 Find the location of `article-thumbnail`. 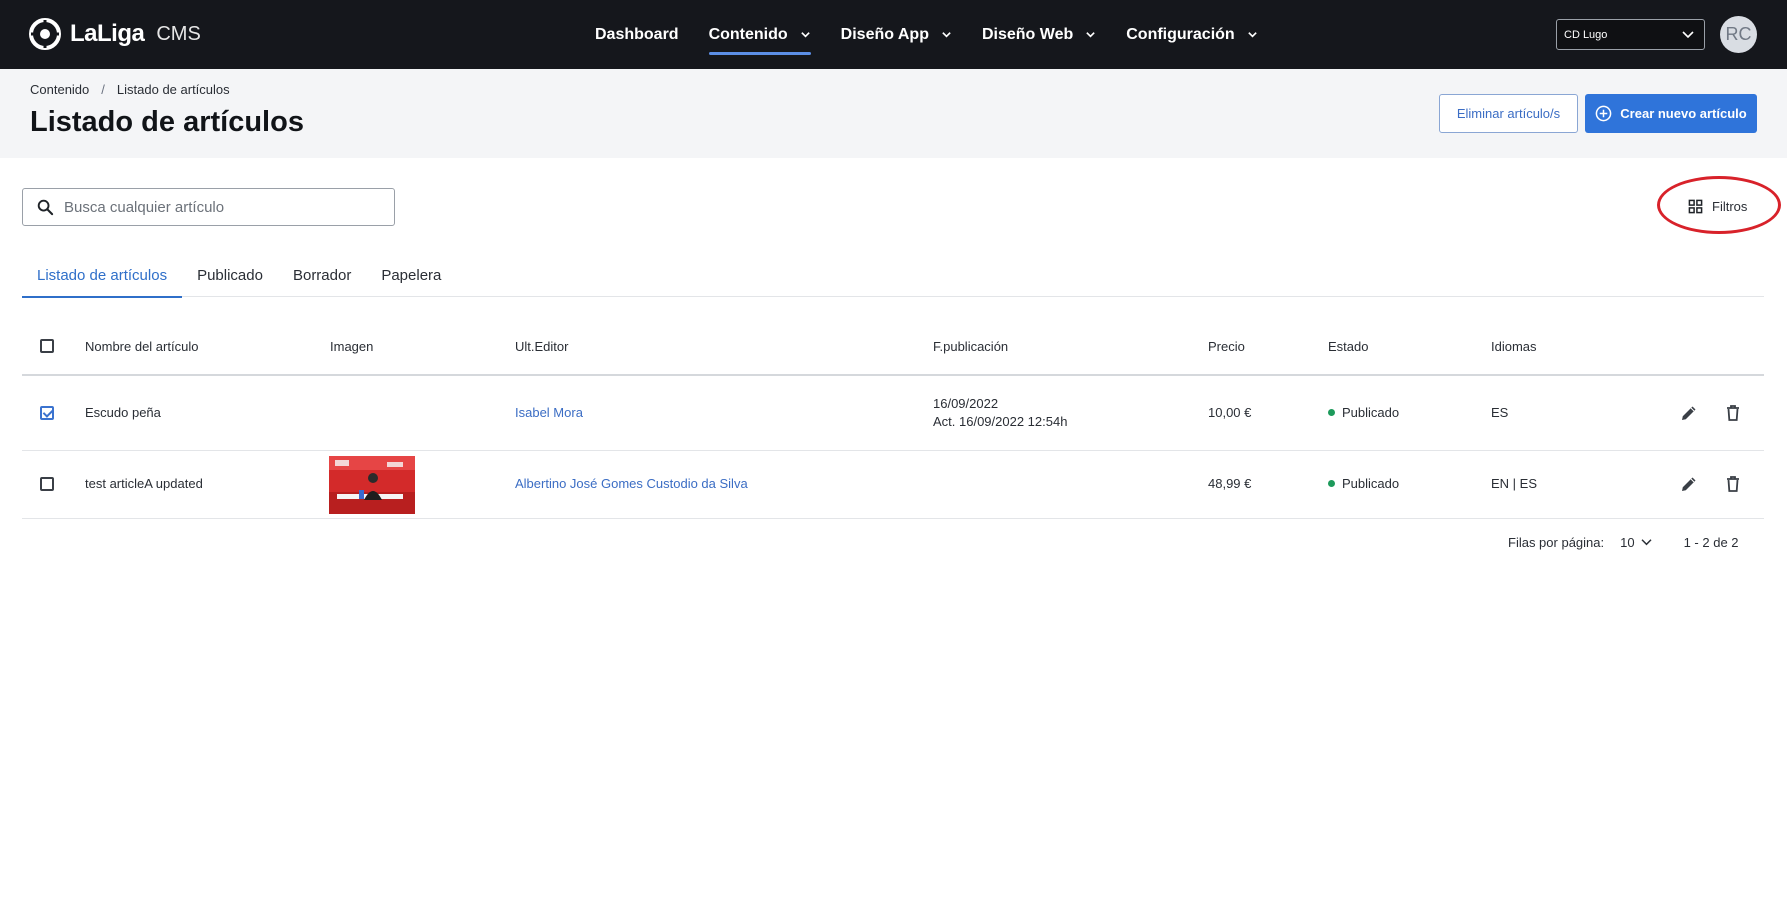

article-thumbnail is located at coordinates (372, 485).